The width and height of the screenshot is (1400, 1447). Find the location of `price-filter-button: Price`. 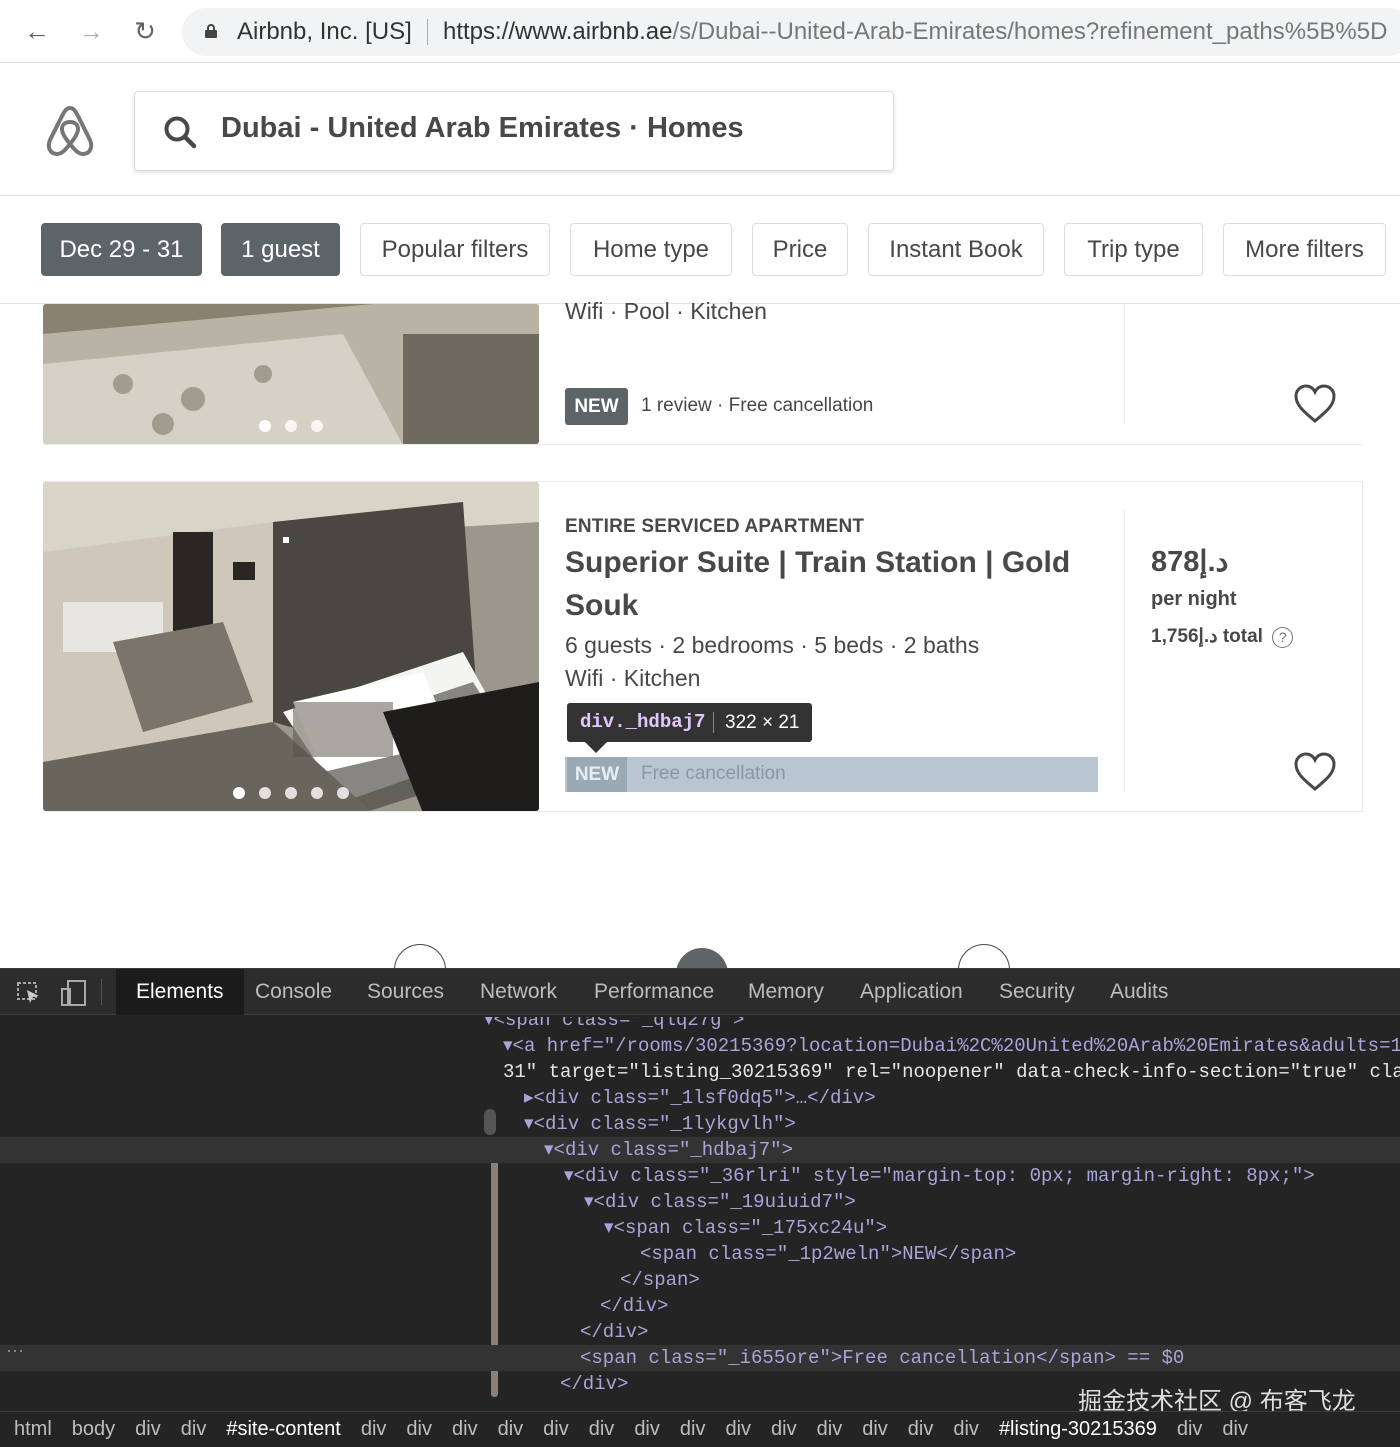

price-filter-button: Price is located at coordinates (800, 249).